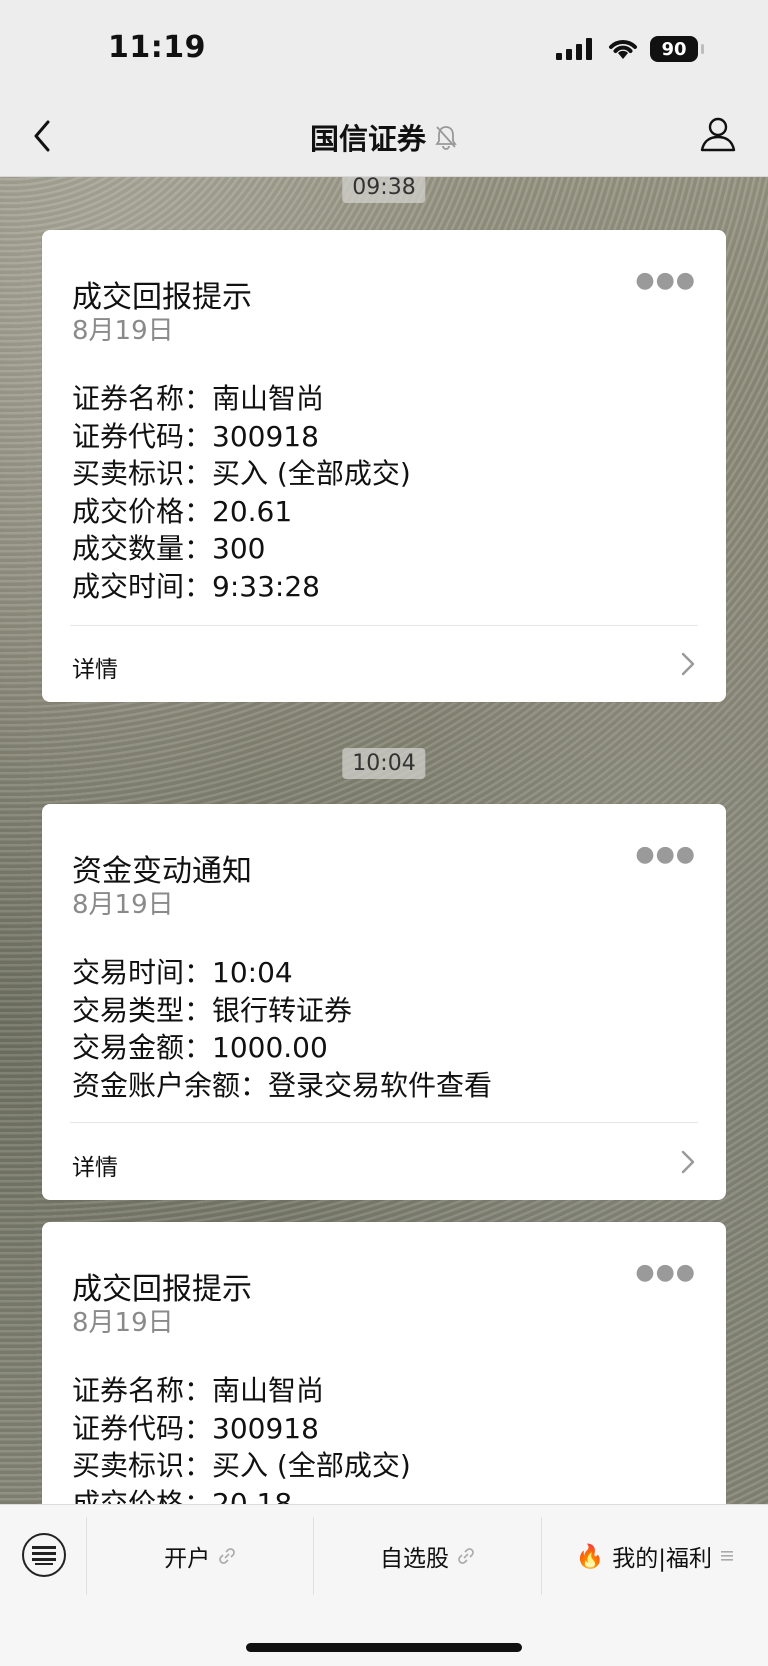 Image resolution: width=768 pixels, height=1666 pixels. I want to click on field-row: 成交价格：20.61, so click(241, 512).